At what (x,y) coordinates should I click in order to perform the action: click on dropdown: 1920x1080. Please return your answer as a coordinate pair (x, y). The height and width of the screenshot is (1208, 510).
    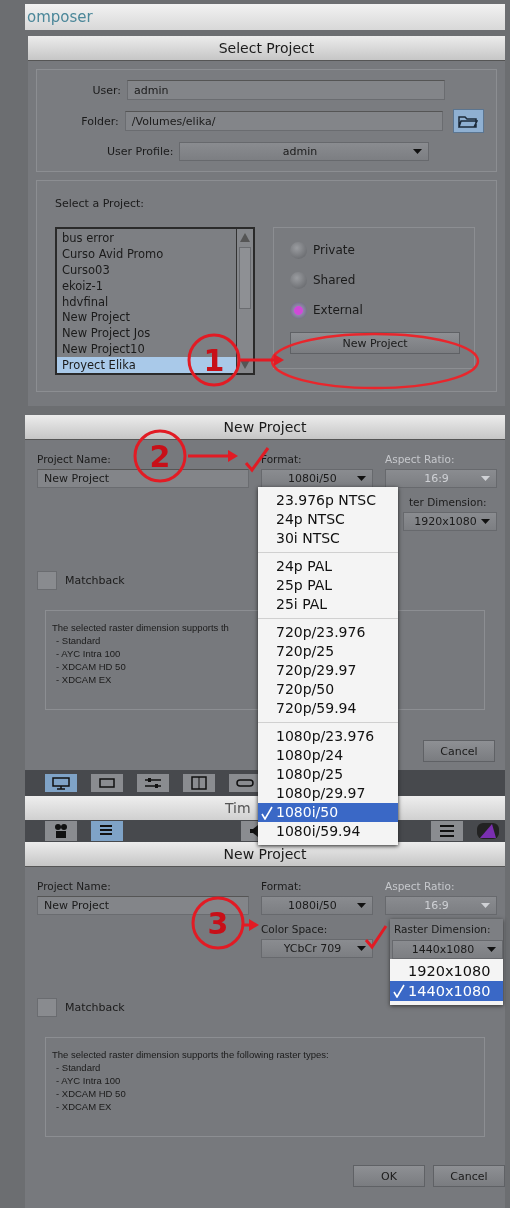
    Looking at the image, I should click on (450, 521).